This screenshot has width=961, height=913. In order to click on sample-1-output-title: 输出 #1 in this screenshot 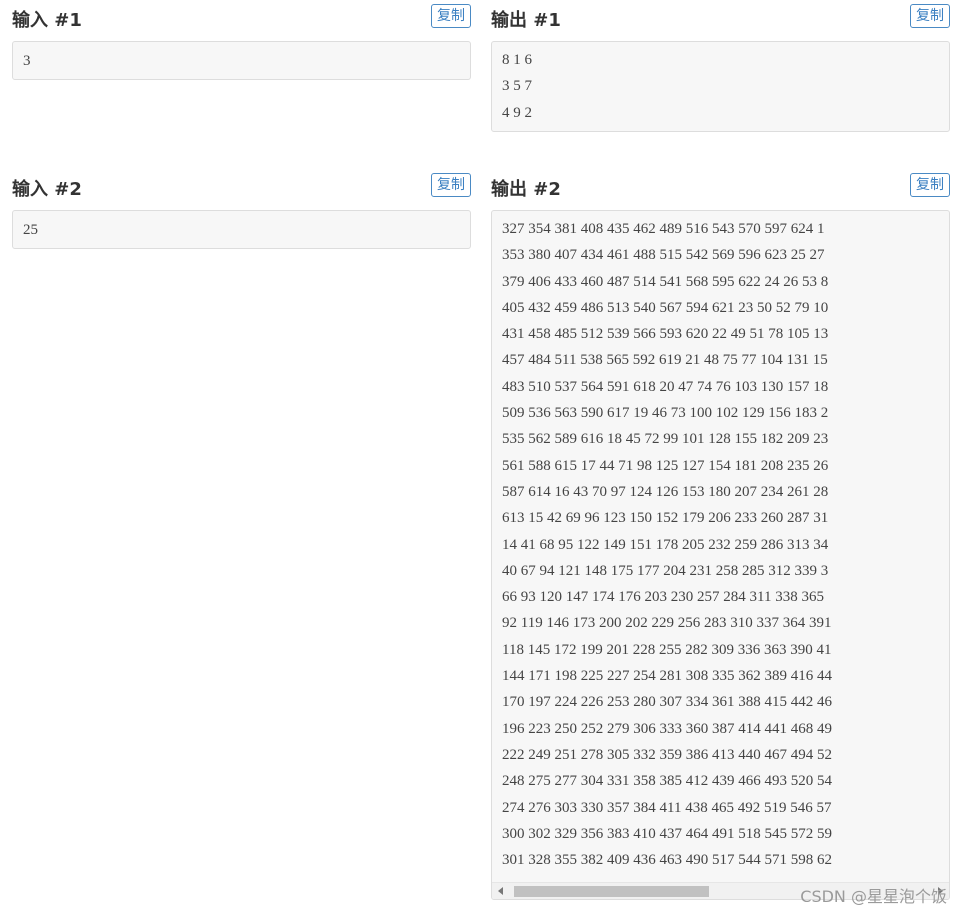, I will do `click(526, 20)`.